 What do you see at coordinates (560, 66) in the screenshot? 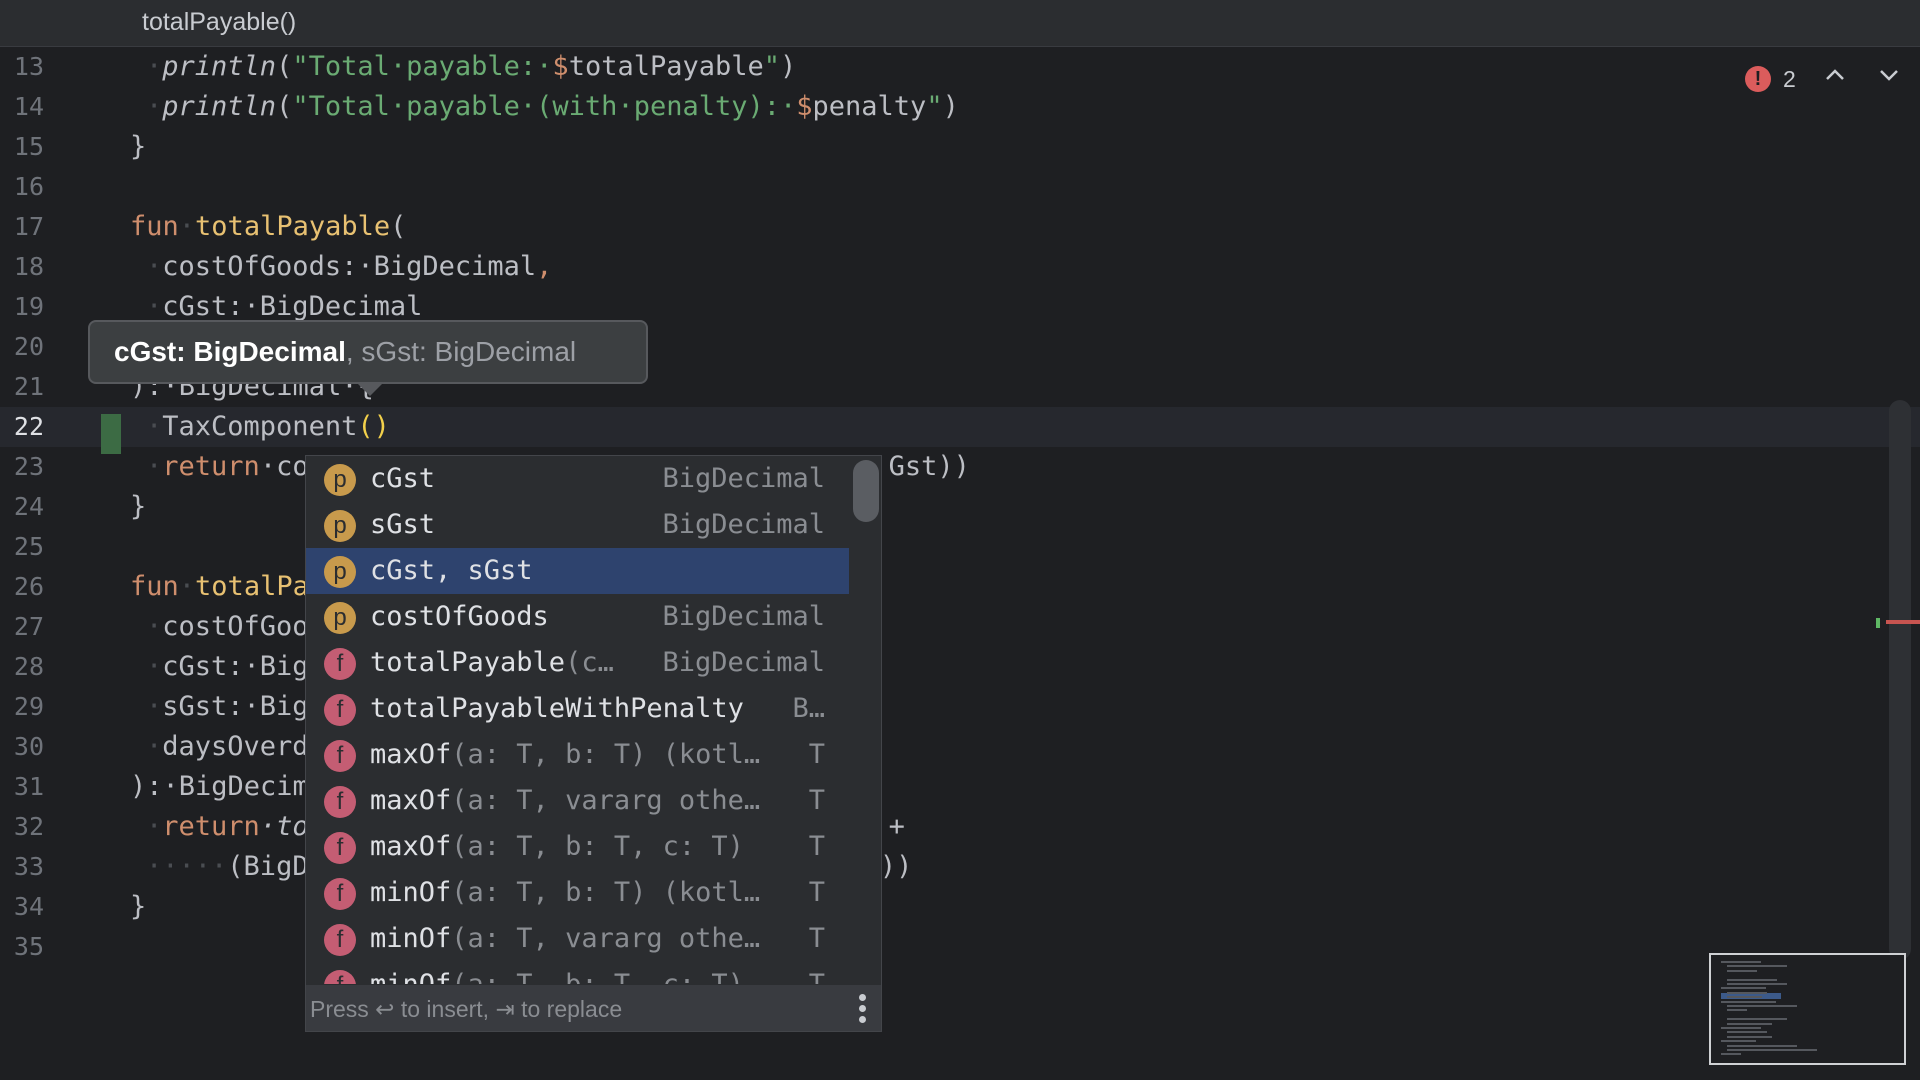
I see `code-token: $` at bounding box center [560, 66].